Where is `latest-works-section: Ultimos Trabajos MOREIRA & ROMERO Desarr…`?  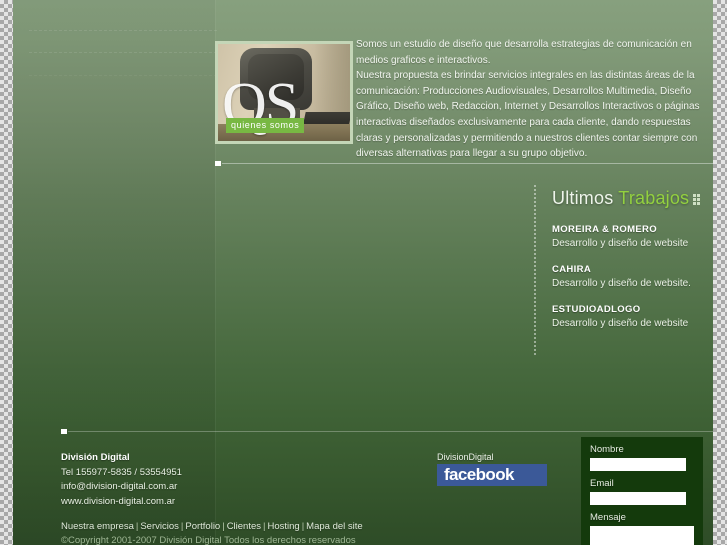
latest-works-section: Ultimos Trabajos MOREIRA & ROMERO Desarr… is located at coordinates (632, 258).